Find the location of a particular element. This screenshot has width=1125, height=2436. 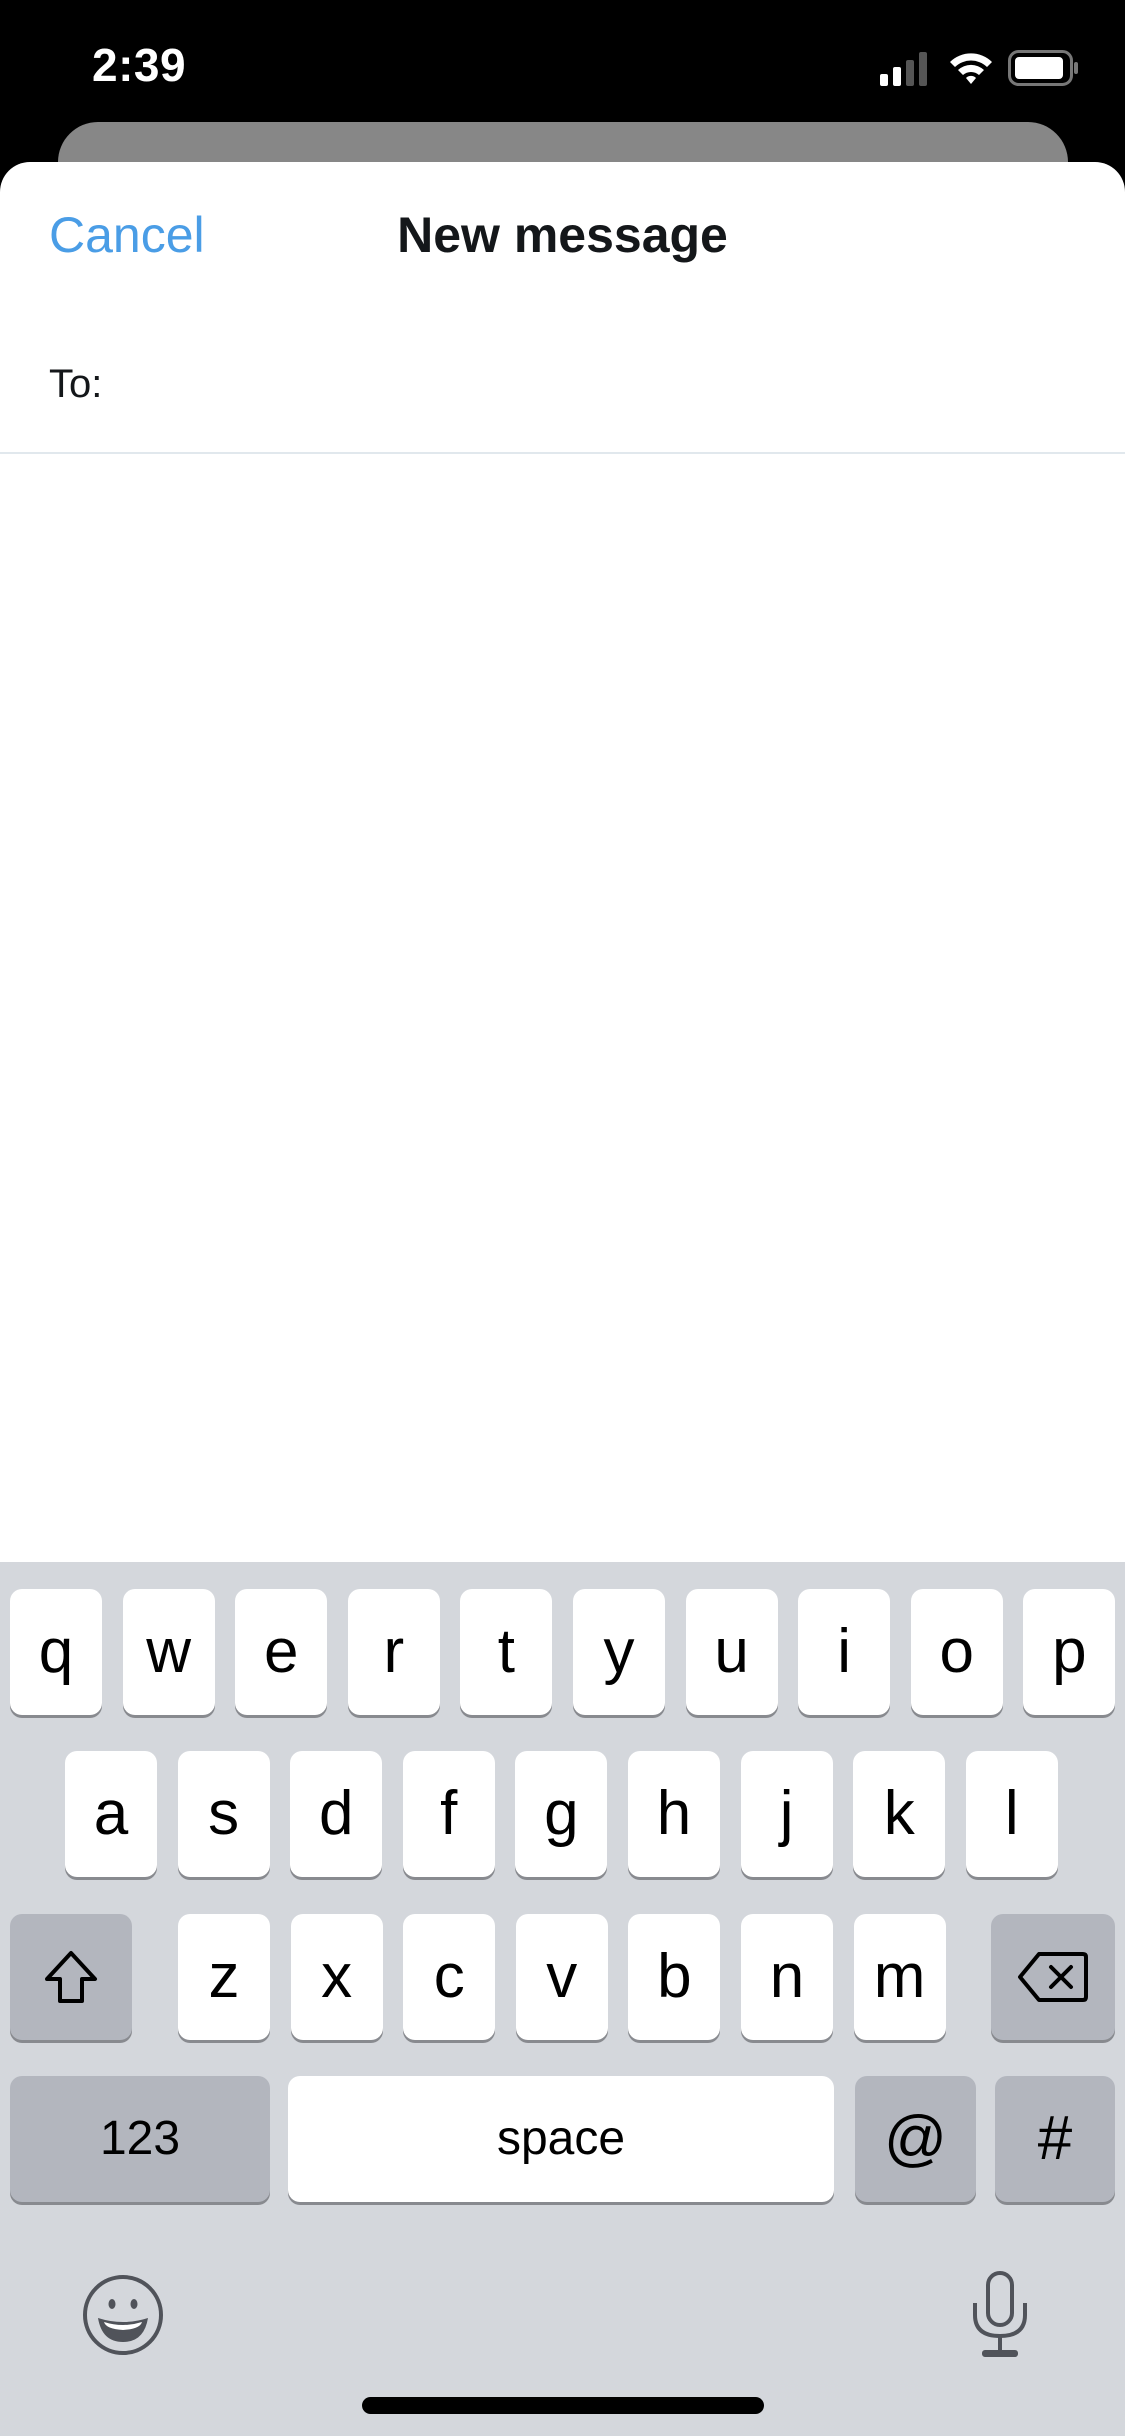

key-label: p is located at coordinates (1069, 1651).